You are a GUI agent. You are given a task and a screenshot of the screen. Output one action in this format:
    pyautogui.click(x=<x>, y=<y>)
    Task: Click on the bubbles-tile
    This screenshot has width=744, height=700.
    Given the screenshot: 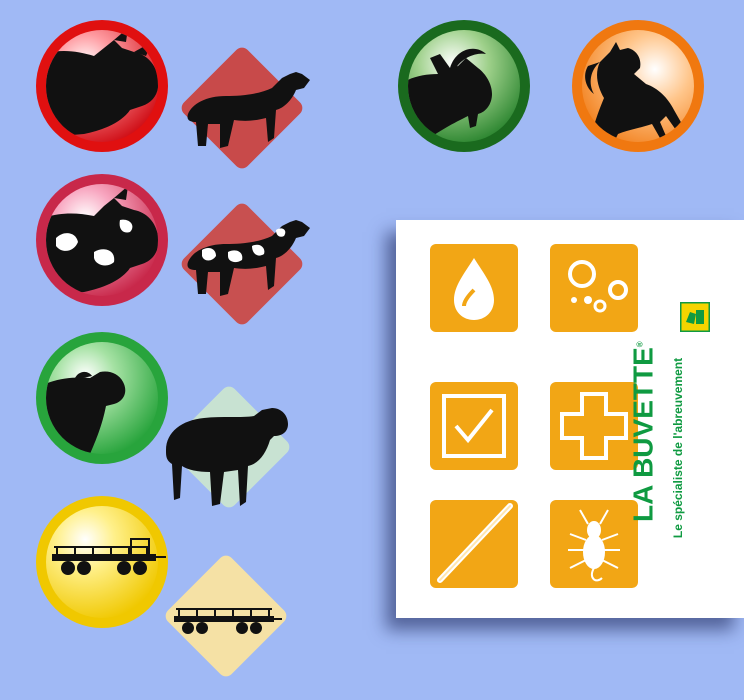 What is the action you would take?
    pyautogui.click(x=594, y=288)
    